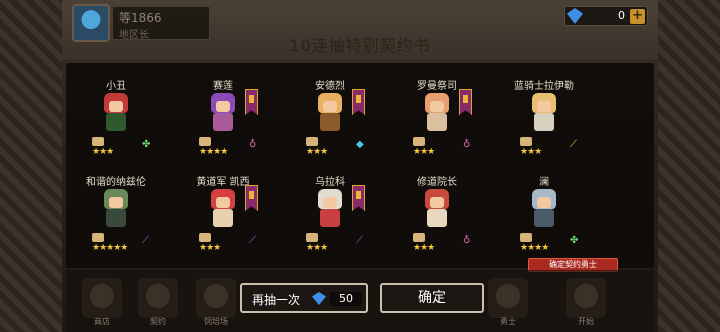 This screenshot has height=332, width=720. I want to click on hero-card: 澜 ★★★★ ✤, so click(544, 209).